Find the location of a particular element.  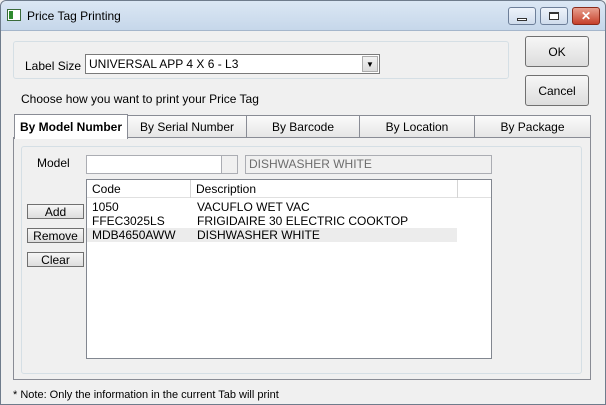

column-header-filler is located at coordinates (474, 189).